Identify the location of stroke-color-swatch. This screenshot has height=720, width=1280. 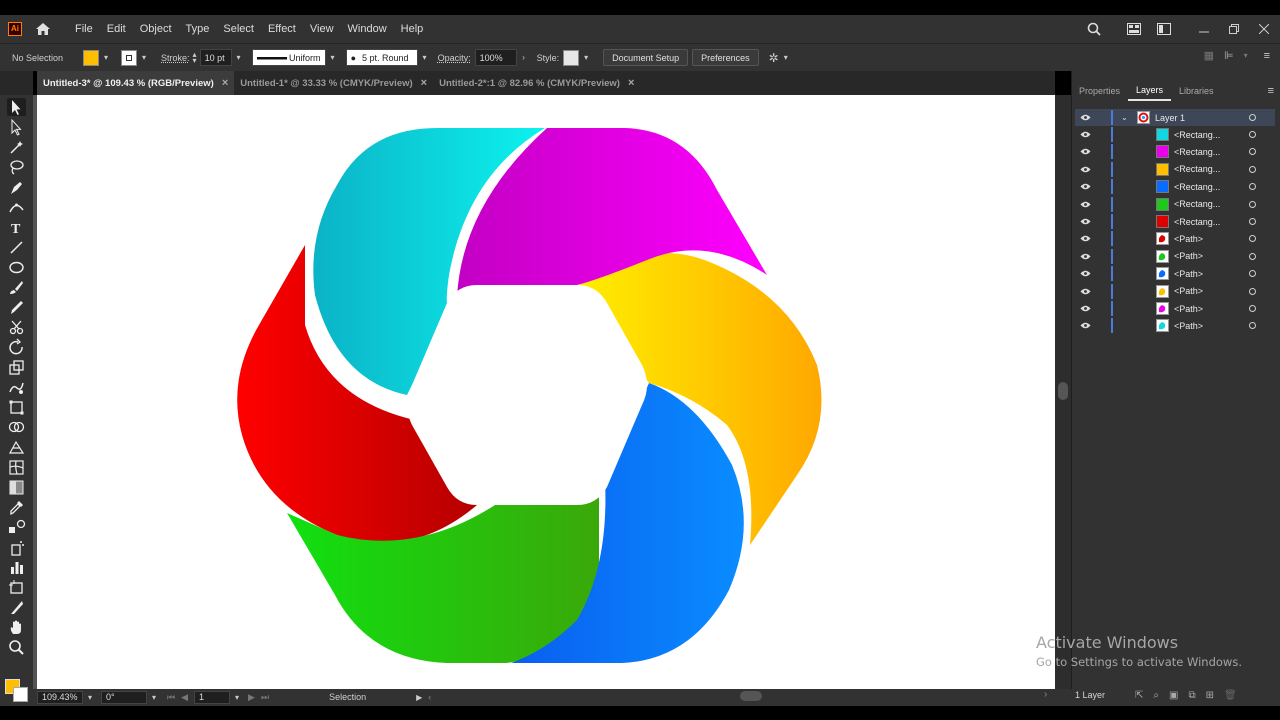
(20, 694).